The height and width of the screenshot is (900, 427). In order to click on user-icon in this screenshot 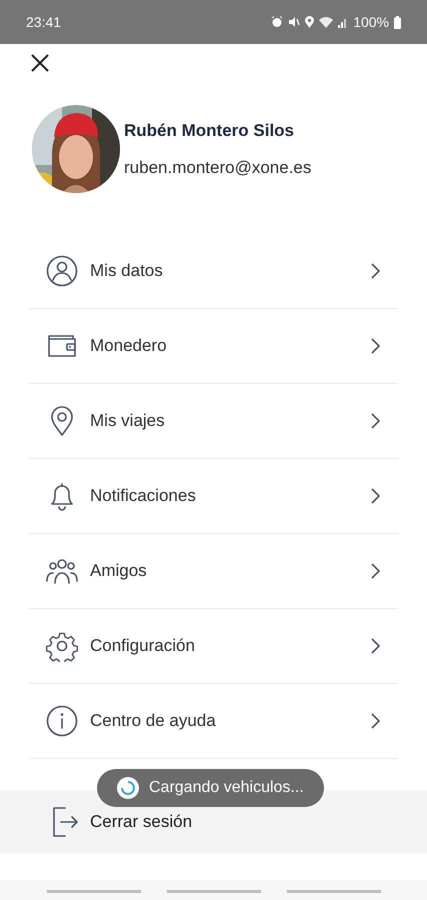, I will do `click(62, 271)`.